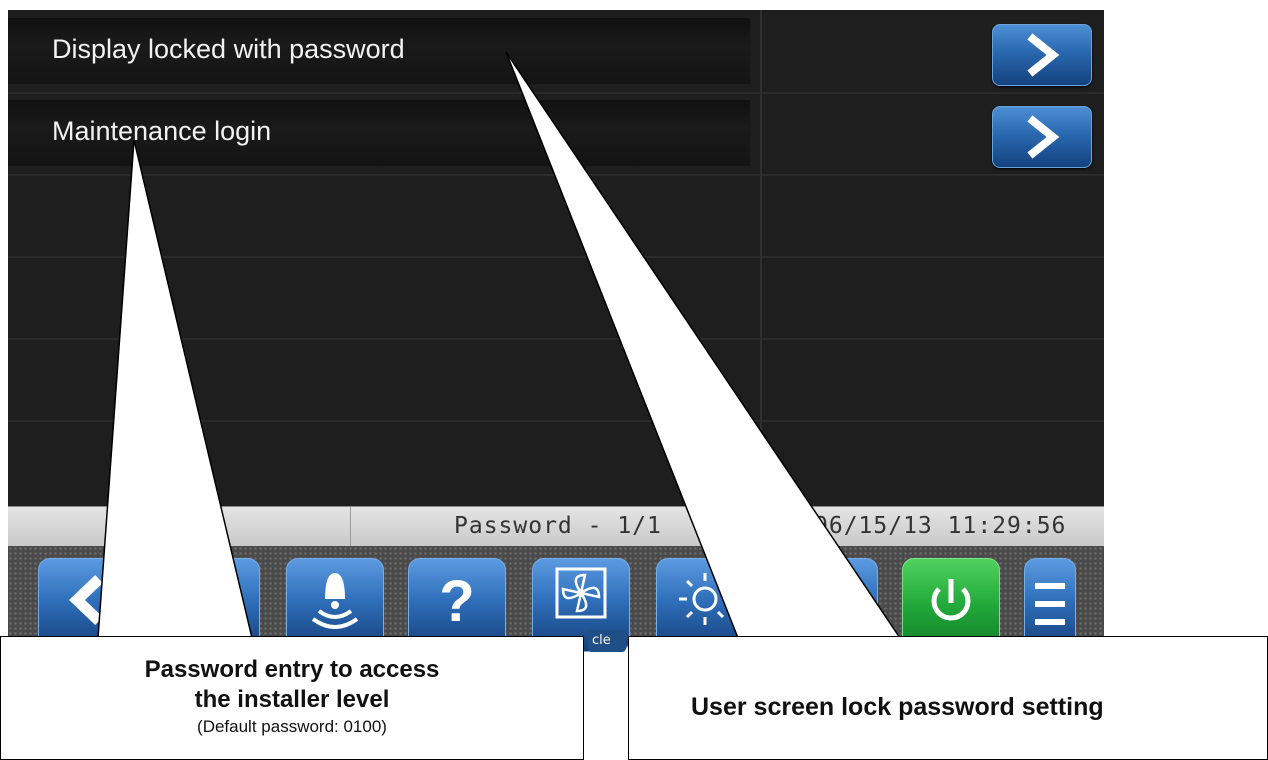 The image size is (1268, 760). Describe the element at coordinates (581, 593) in the screenshot. I see `fan-icon` at that location.